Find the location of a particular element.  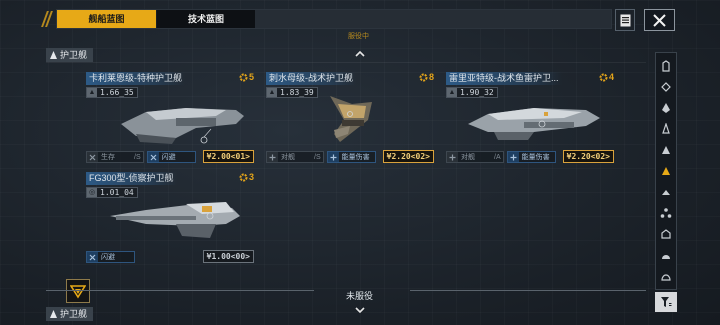

document-icon is located at coordinates (625, 20).